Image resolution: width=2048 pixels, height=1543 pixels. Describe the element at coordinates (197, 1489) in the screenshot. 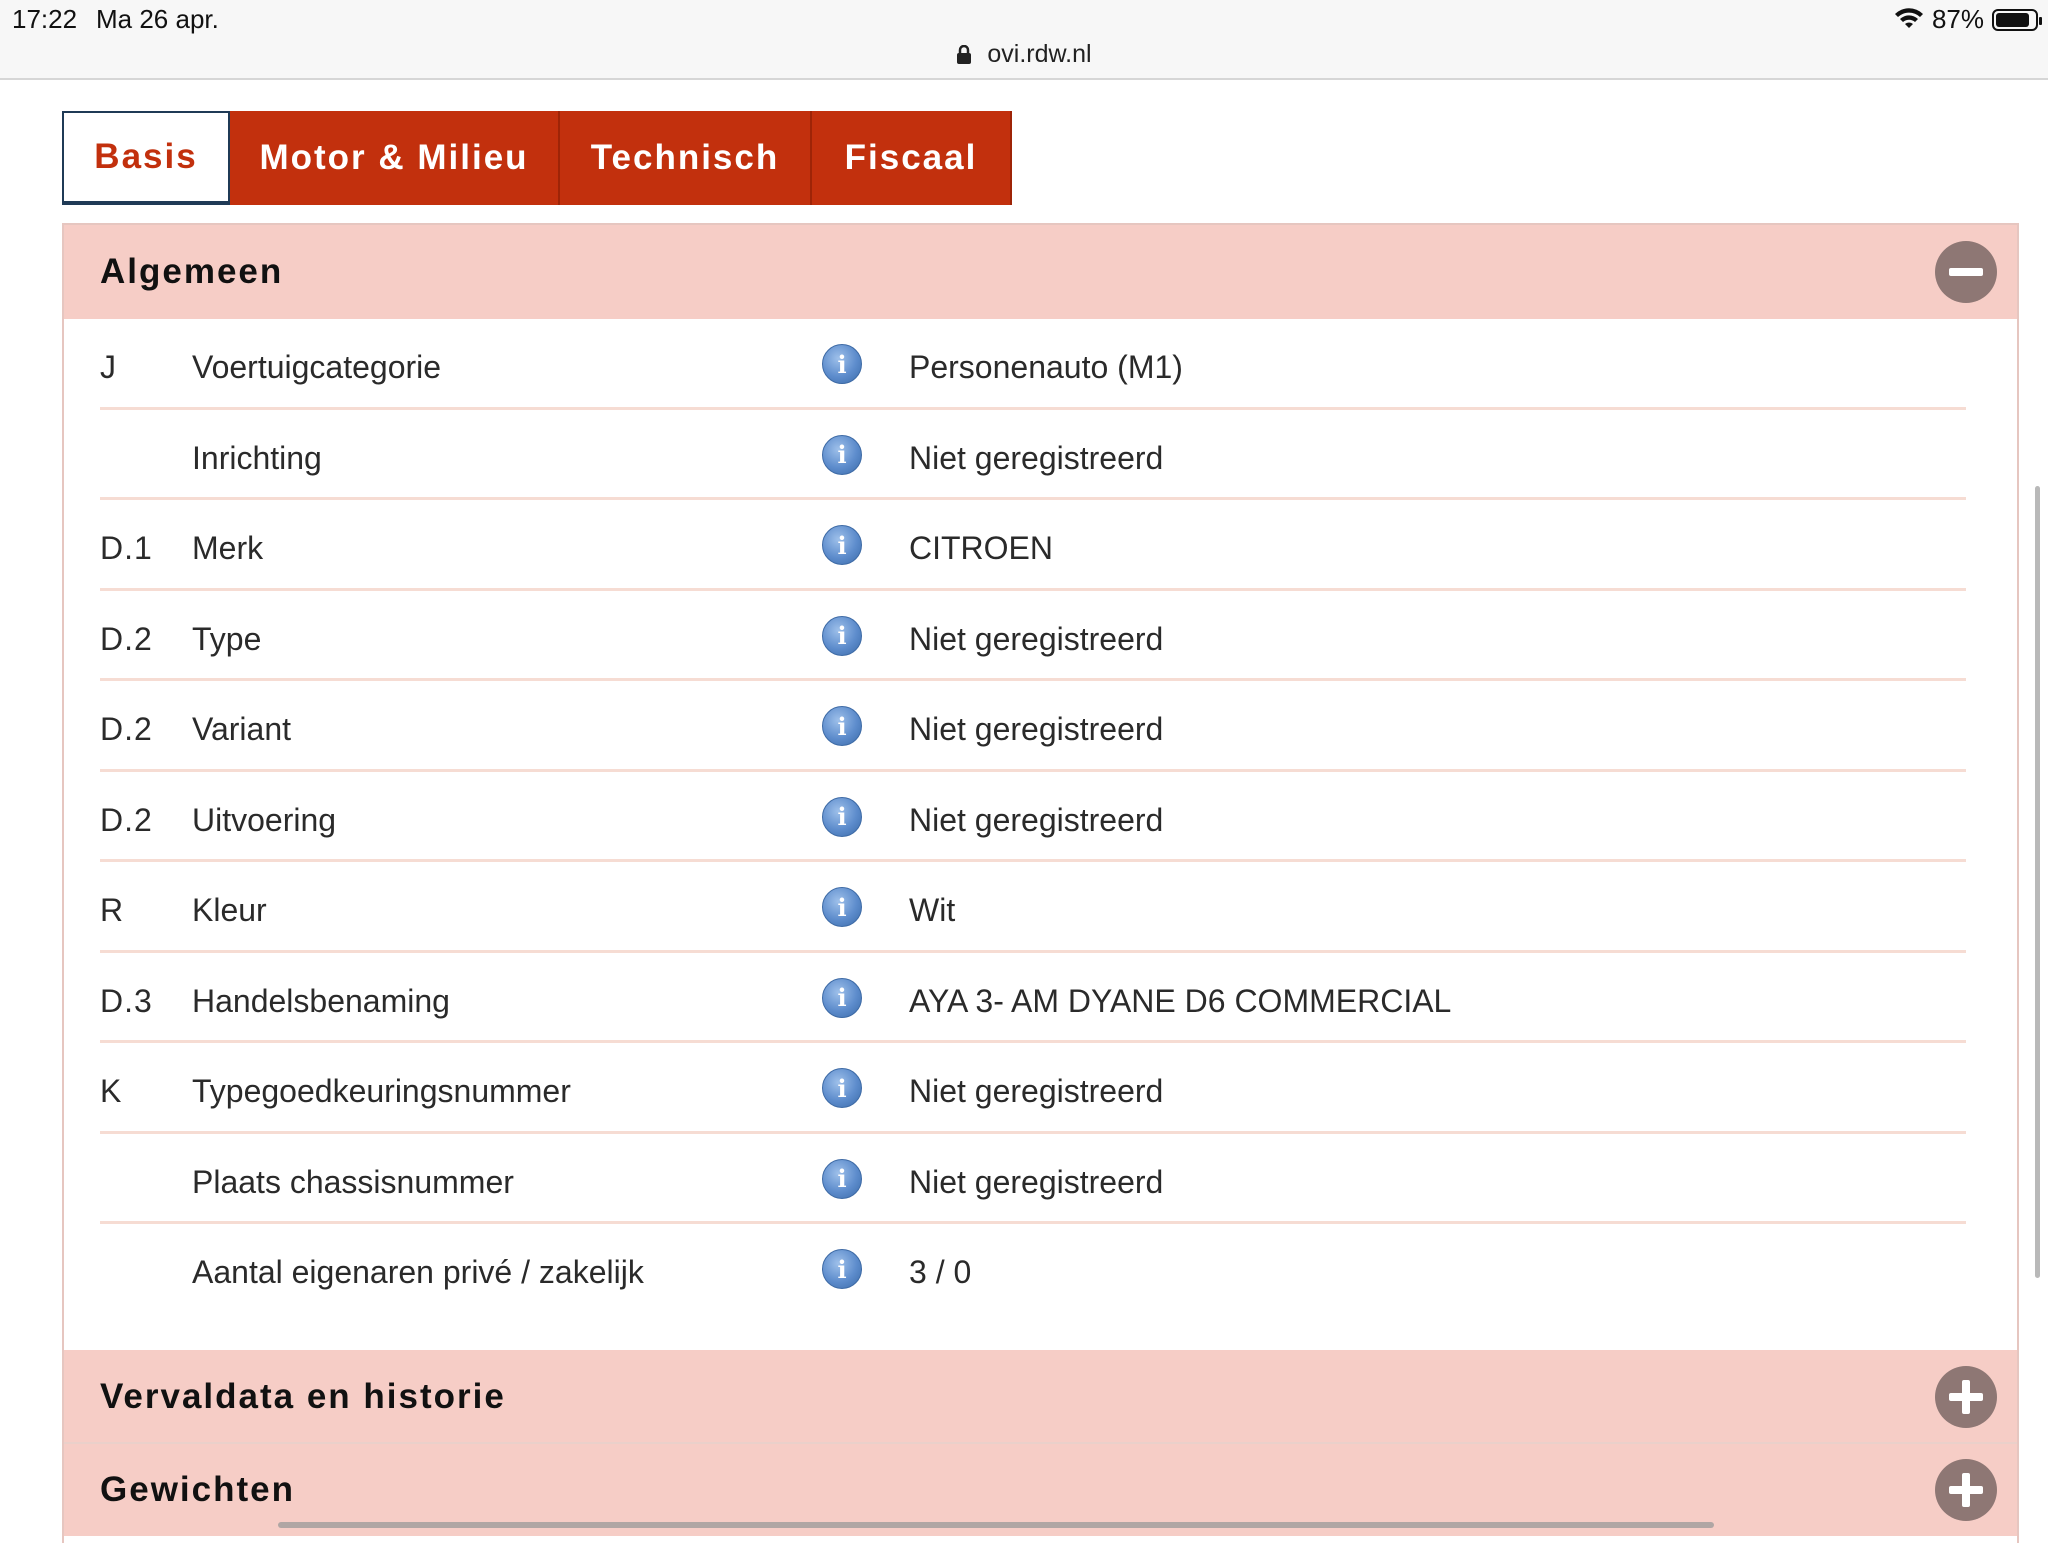

I see `section-title-gewichten: Gewichten` at that location.